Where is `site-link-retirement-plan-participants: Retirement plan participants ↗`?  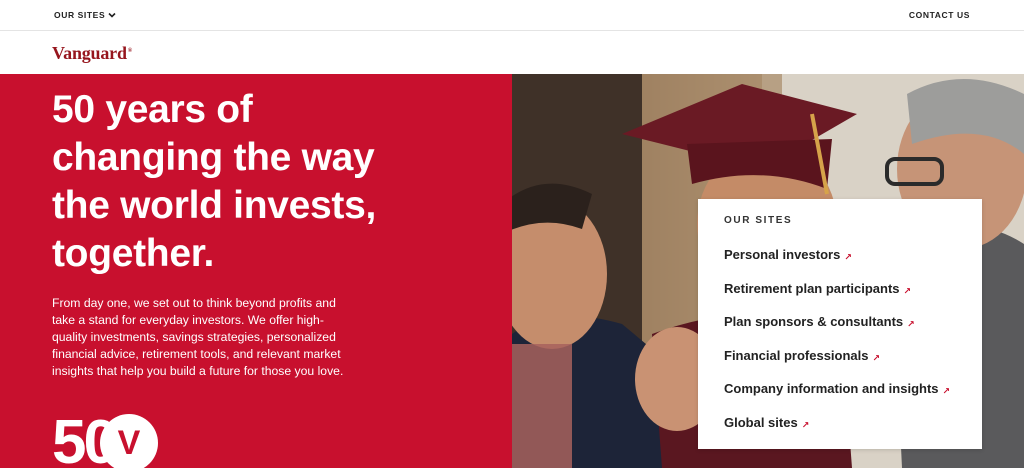 site-link-retirement-plan-participants: Retirement plan participants ↗ is located at coordinates (837, 294).